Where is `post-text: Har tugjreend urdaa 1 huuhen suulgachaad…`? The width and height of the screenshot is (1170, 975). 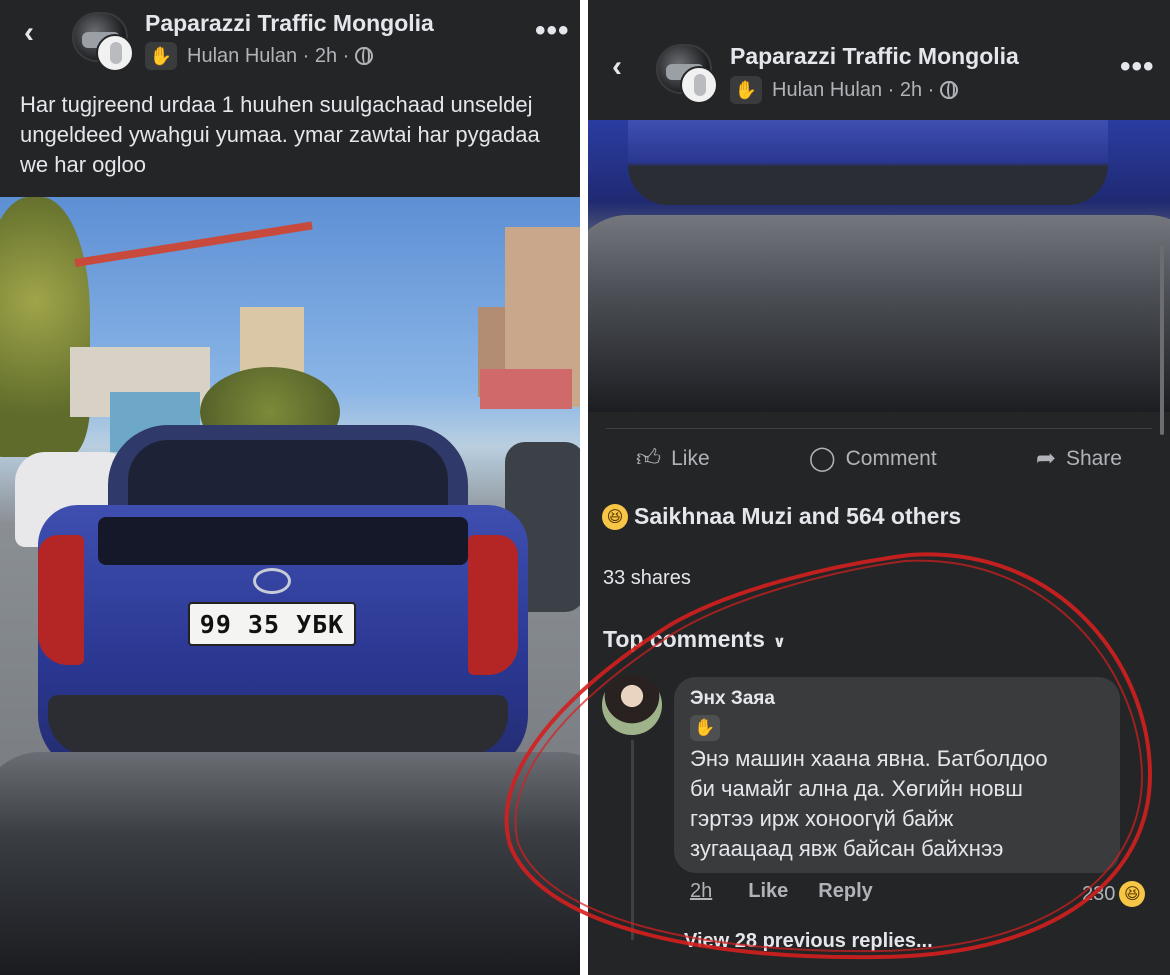 post-text: Har tugjreend urdaa 1 huuhen suulgachaad… is located at coordinates (280, 134).